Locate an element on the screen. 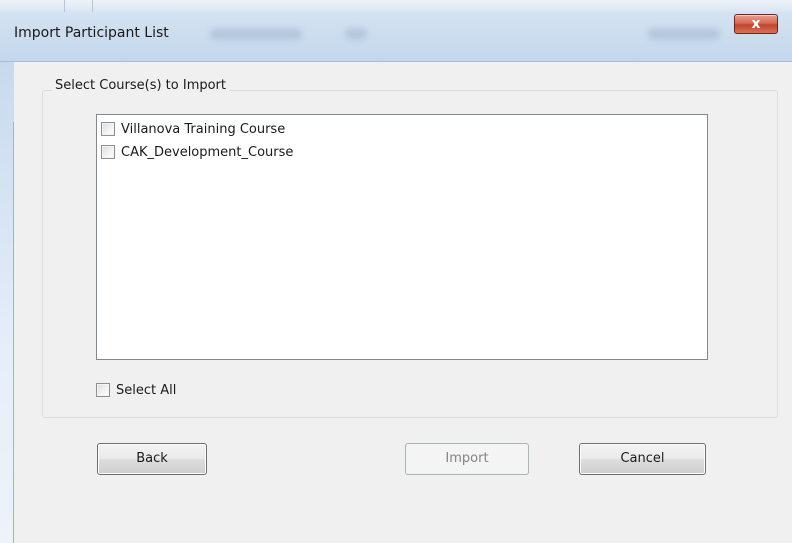 The image size is (792, 543). import-button: Import is located at coordinates (467, 459).